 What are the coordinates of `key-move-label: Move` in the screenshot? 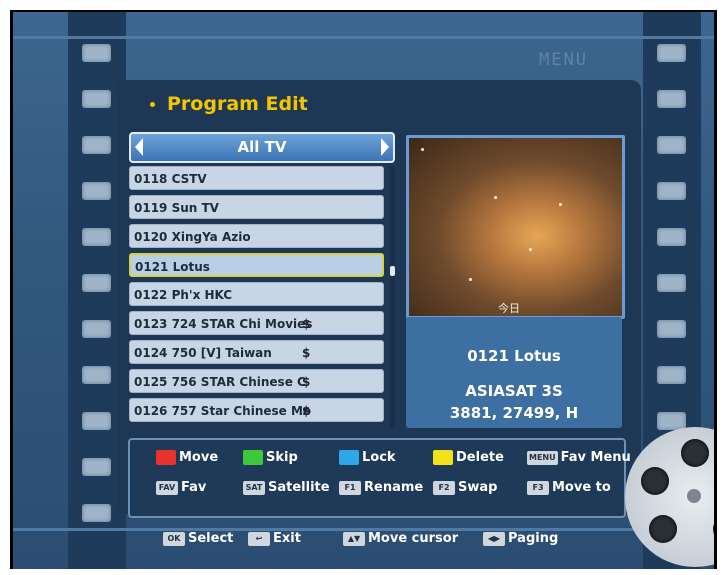 It's located at (199, 457).